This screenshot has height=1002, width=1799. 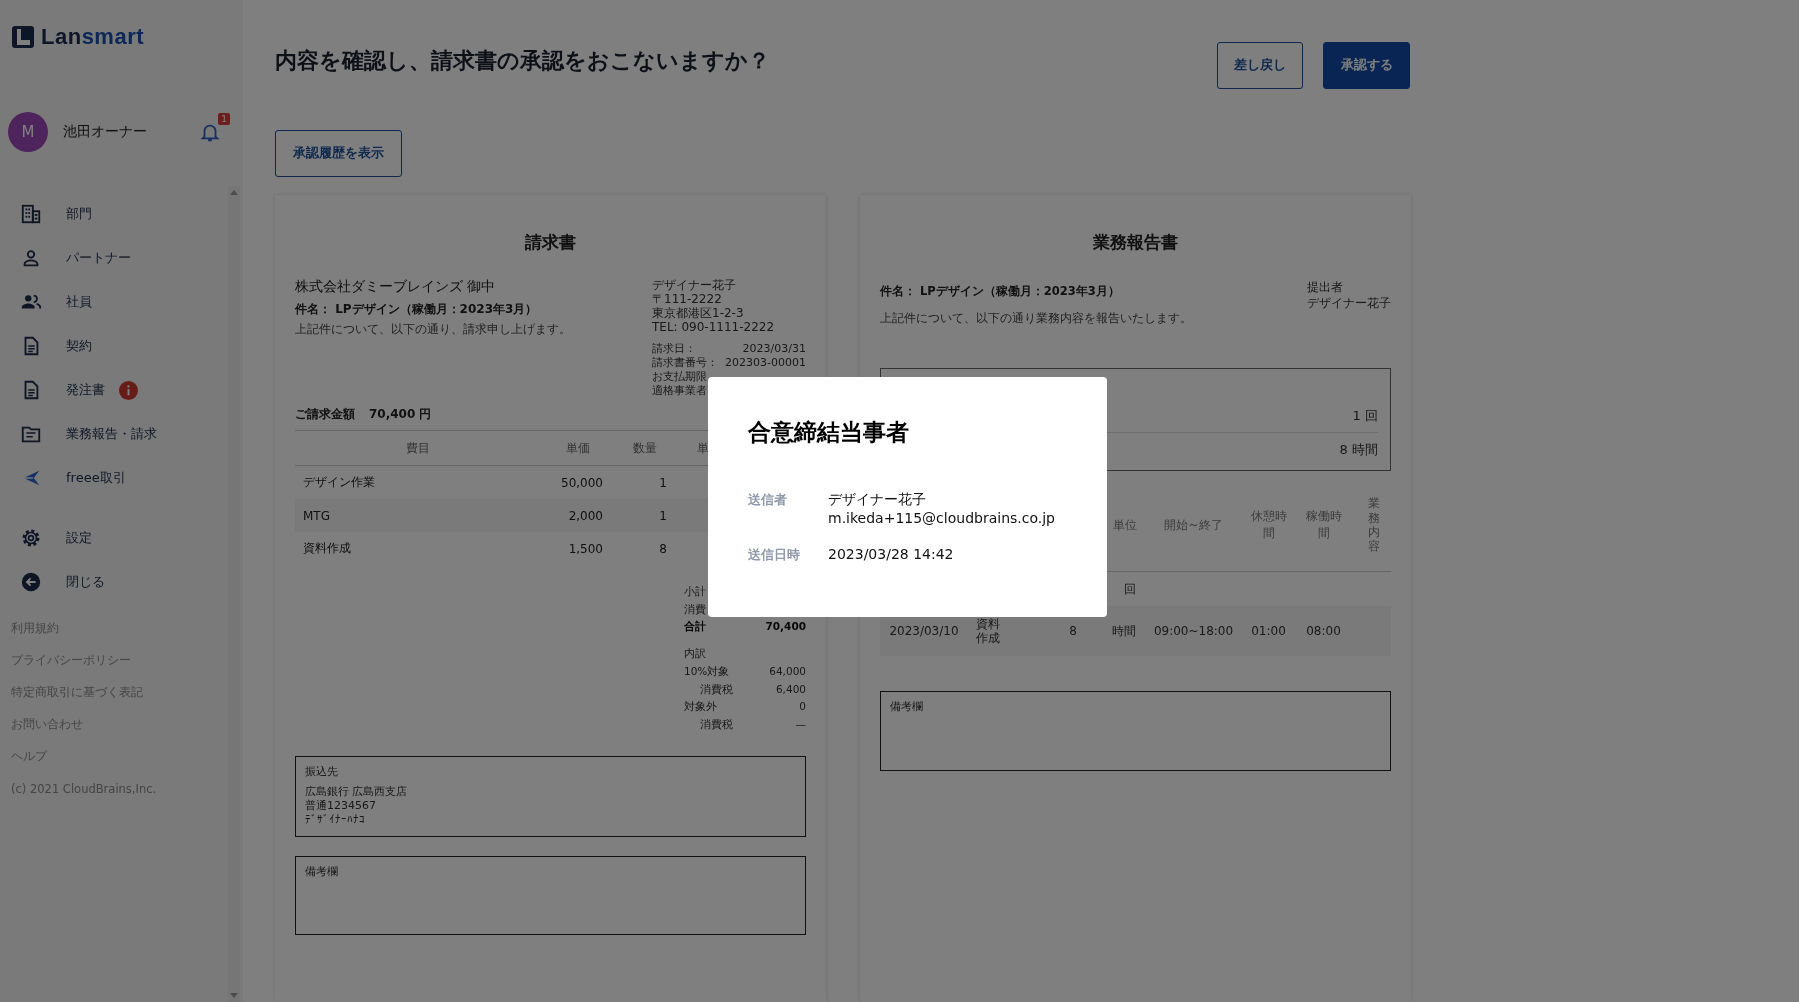 I want to click on detail-label: 適格事業者, so click(x=679, y=391).